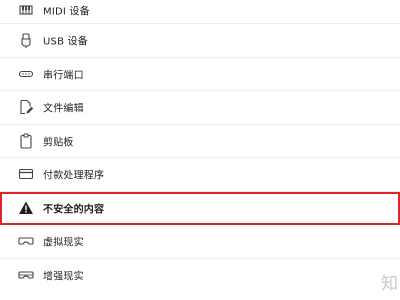 The height and width of the screenshot is (300, 400). Describe the element at coordinates (26, 40) in the screenshot. I see `usb-icon` at that location.